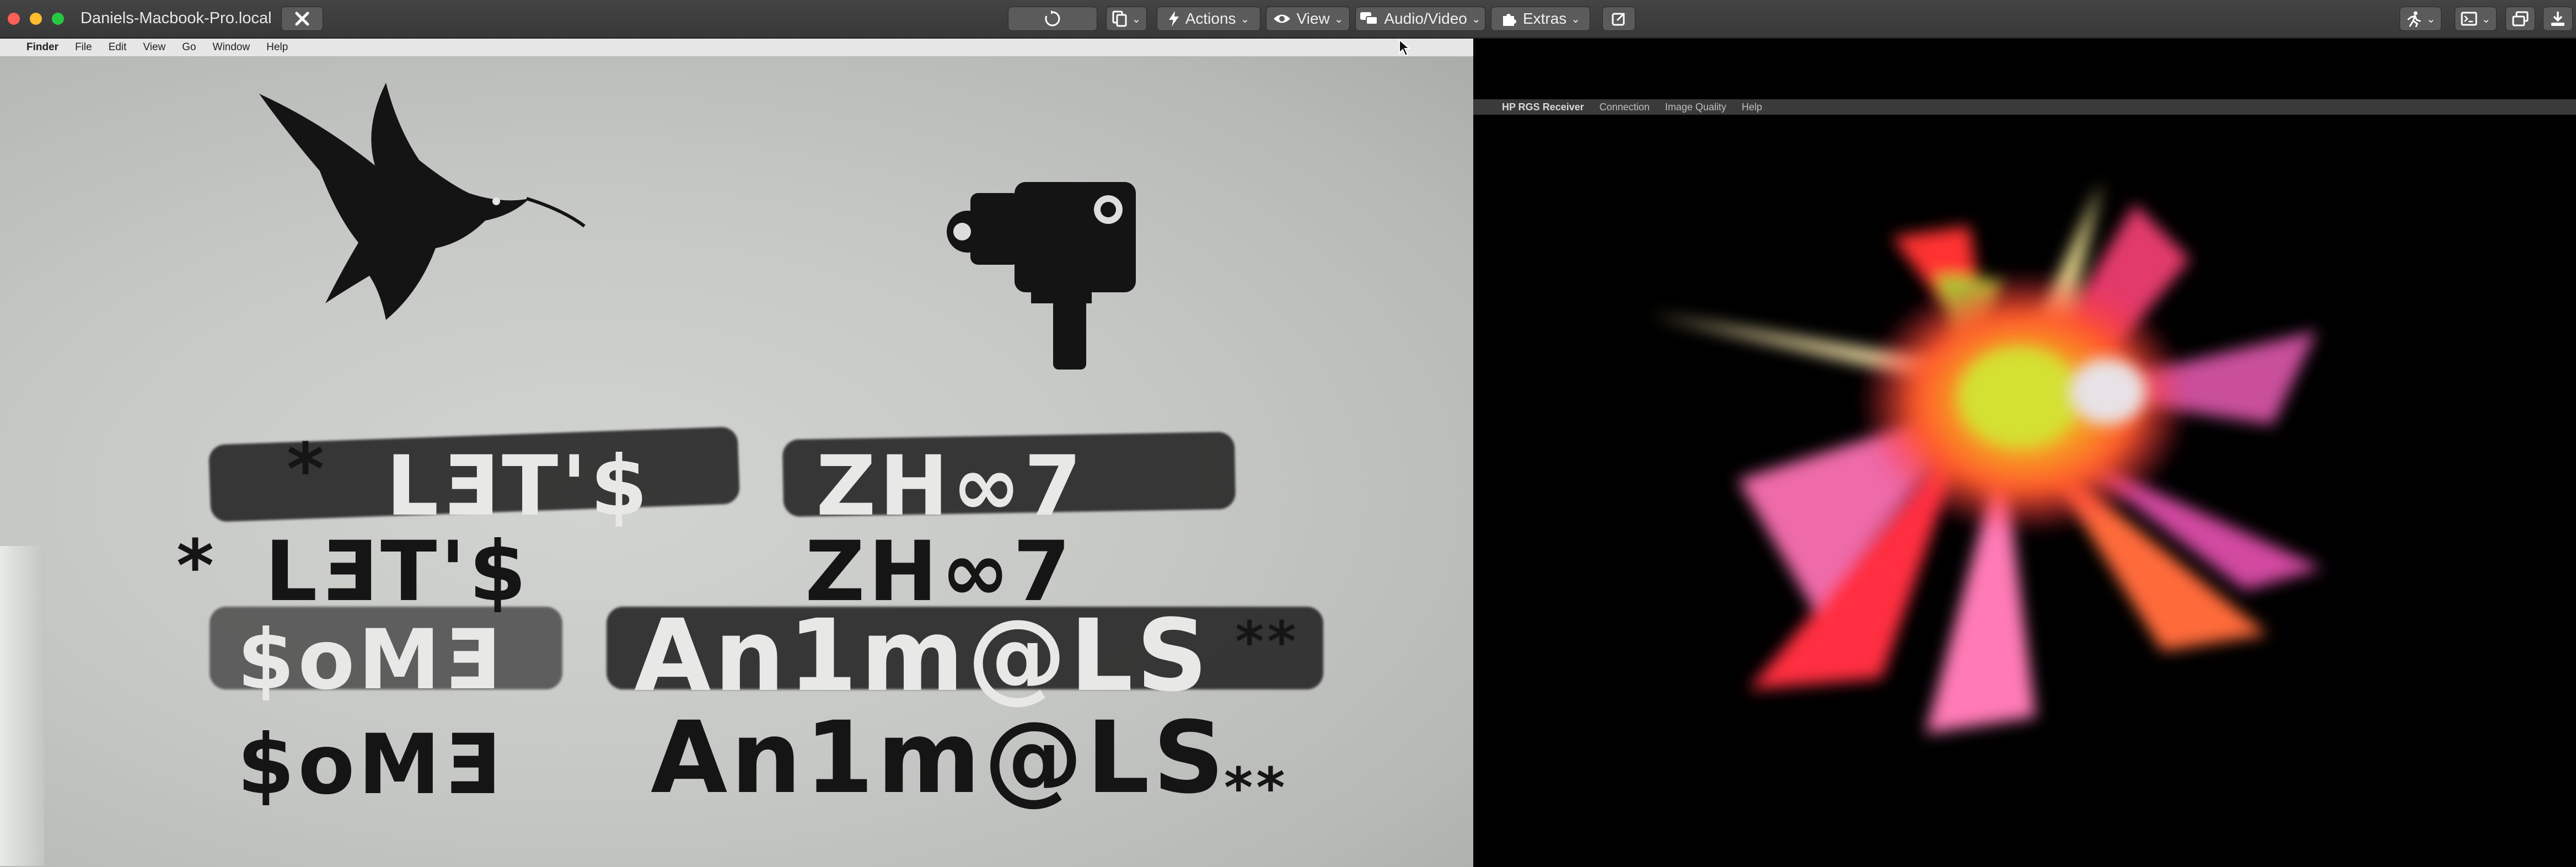 This screenshot has width=2576, height=867. I want to click on mac-menu-bar: Finder File Edit View Go Window Help, so click(736, 48).